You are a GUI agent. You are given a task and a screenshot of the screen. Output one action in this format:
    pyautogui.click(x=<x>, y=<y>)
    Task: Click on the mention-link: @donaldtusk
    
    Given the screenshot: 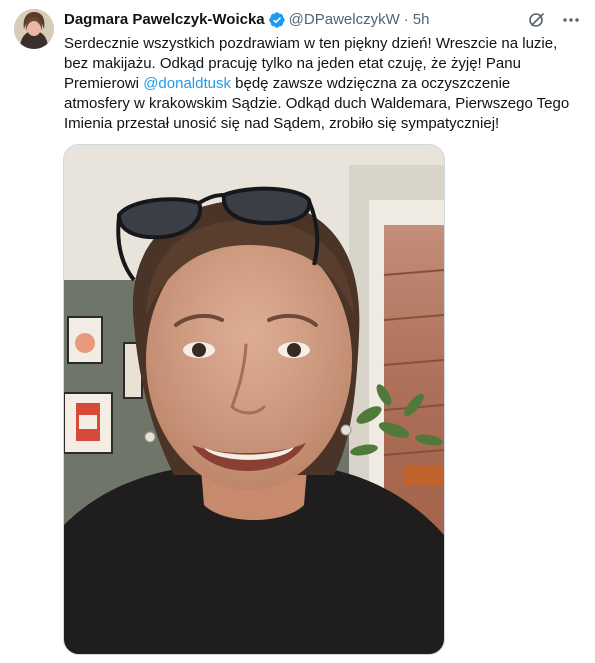 What is the action you would take?
    pyautogui.click(x=187, y=83)
    